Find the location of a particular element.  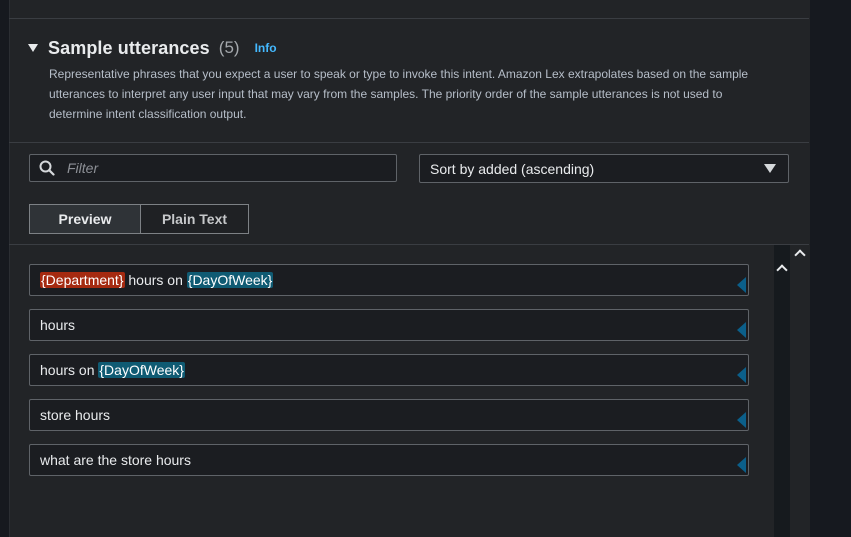

slot-token: {Department} is located at coordinates (82, 280).